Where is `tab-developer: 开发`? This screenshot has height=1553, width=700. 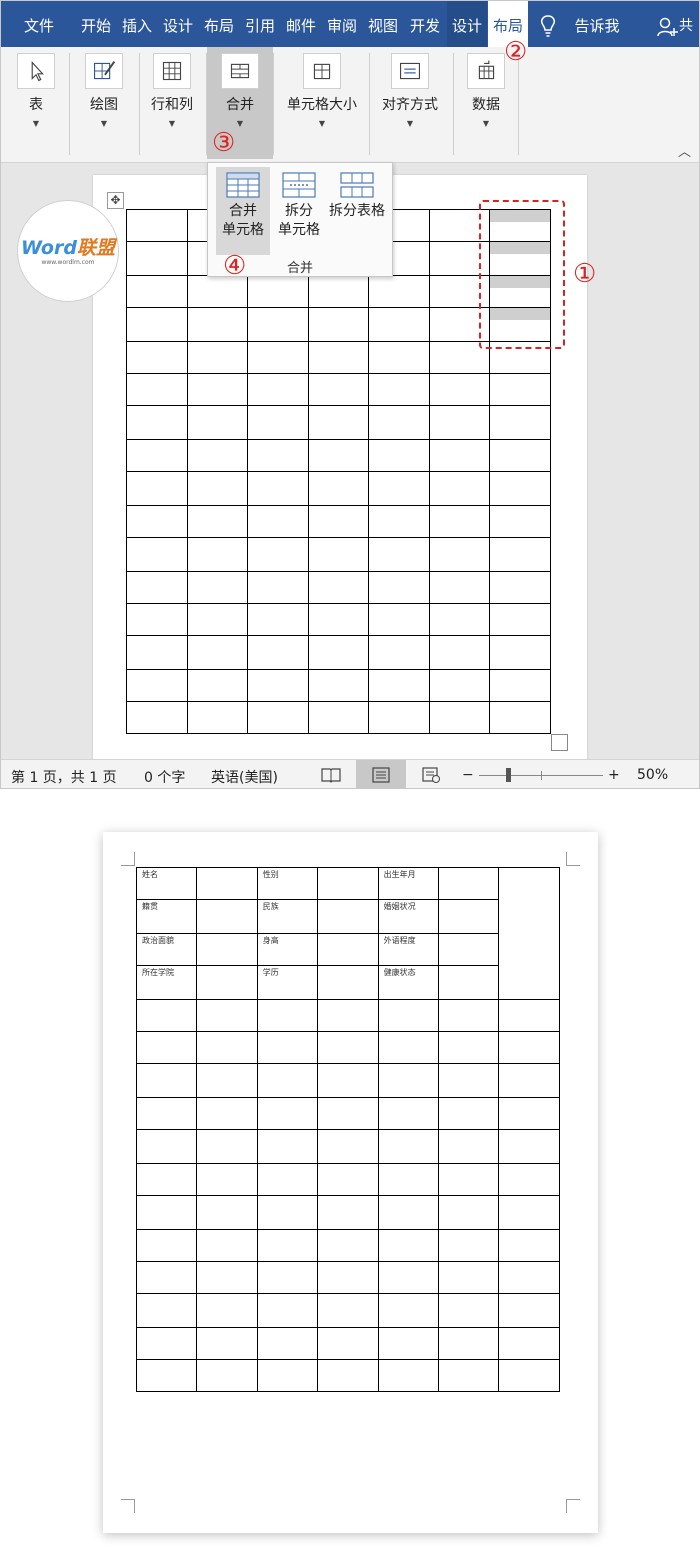 tab-developer: 开发 is located at coordinates (425, 24).